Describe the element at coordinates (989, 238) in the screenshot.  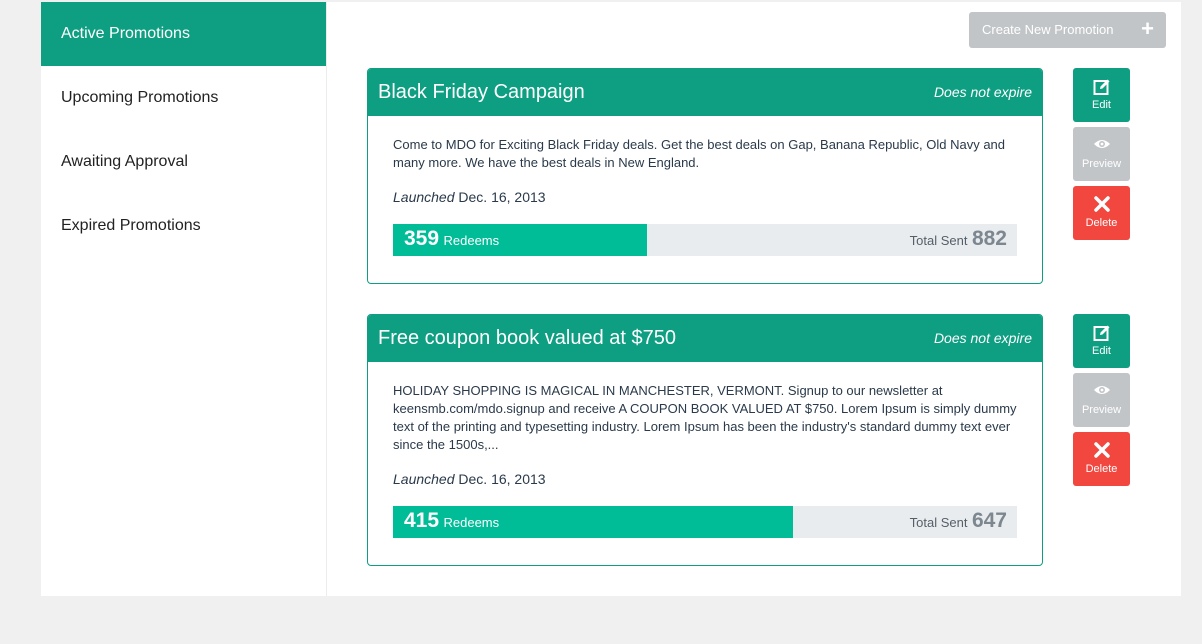
I see `total-sent-value: 882` at that location.